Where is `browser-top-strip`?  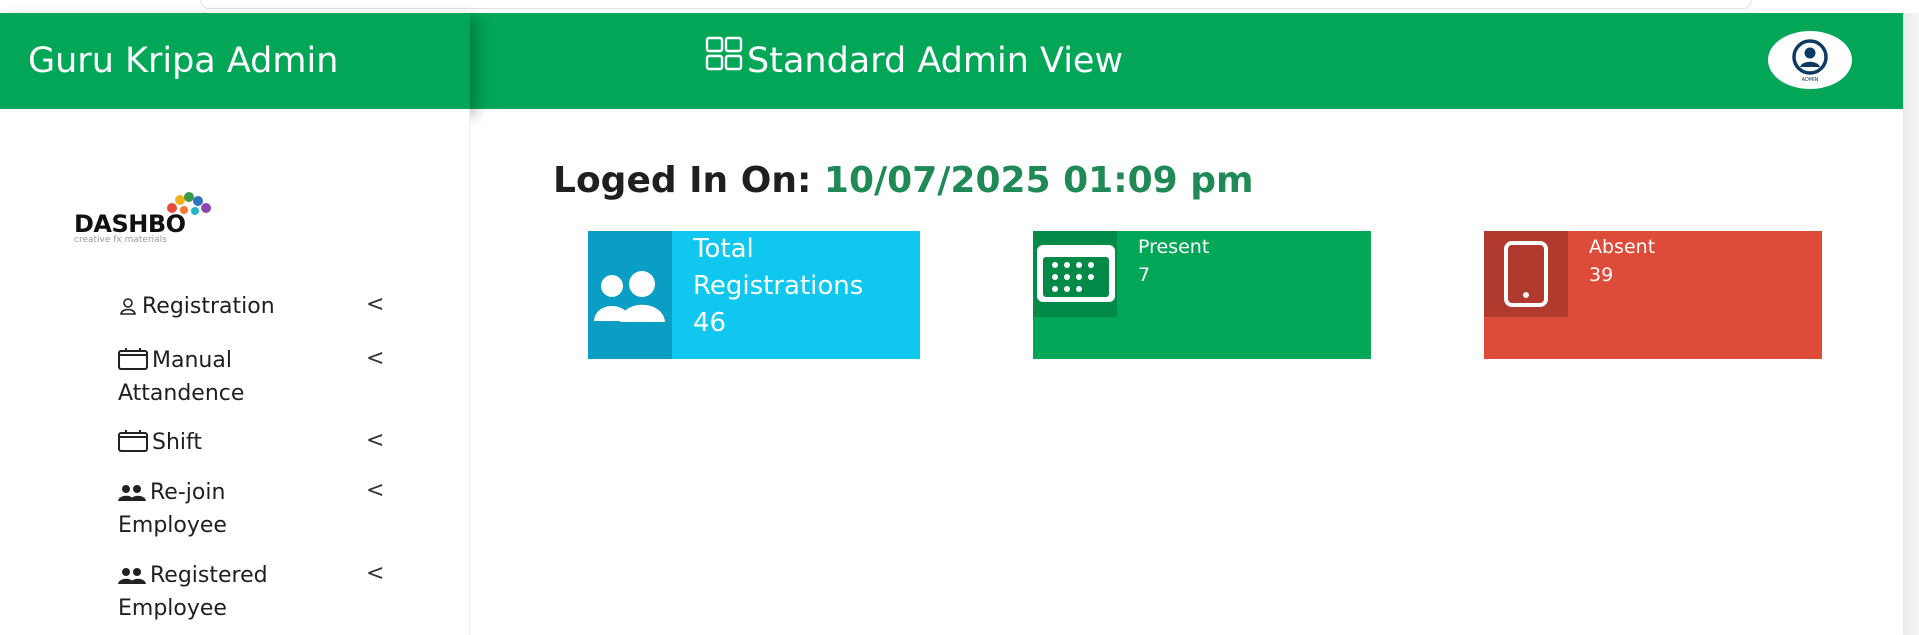
browser-top-strip is located at coordinates (959, 6).